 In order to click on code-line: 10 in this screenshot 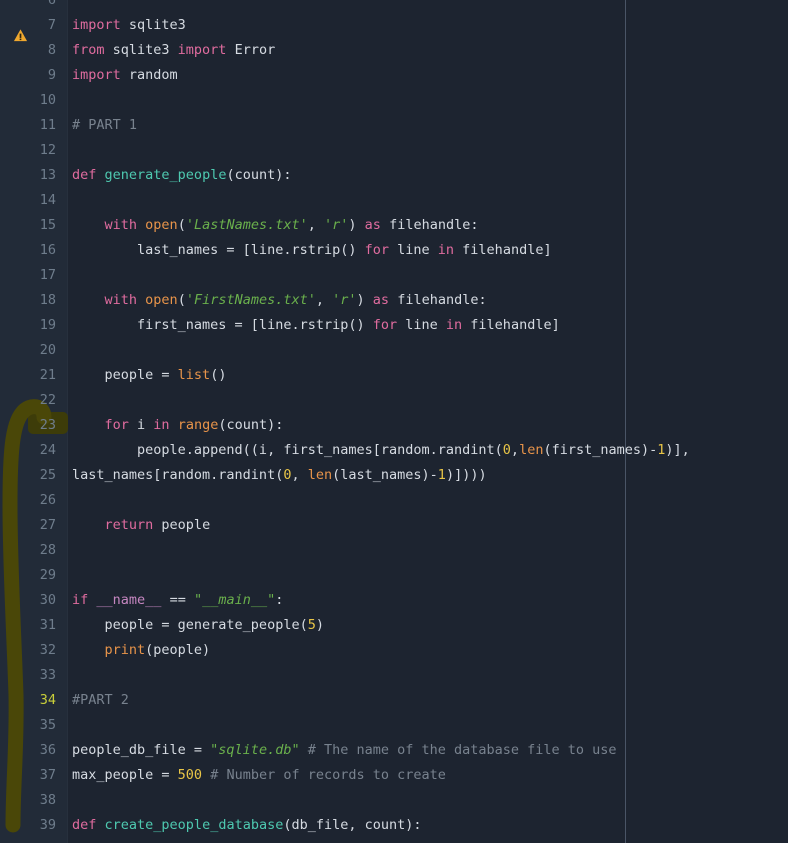, I will do `click(394, 100)`.